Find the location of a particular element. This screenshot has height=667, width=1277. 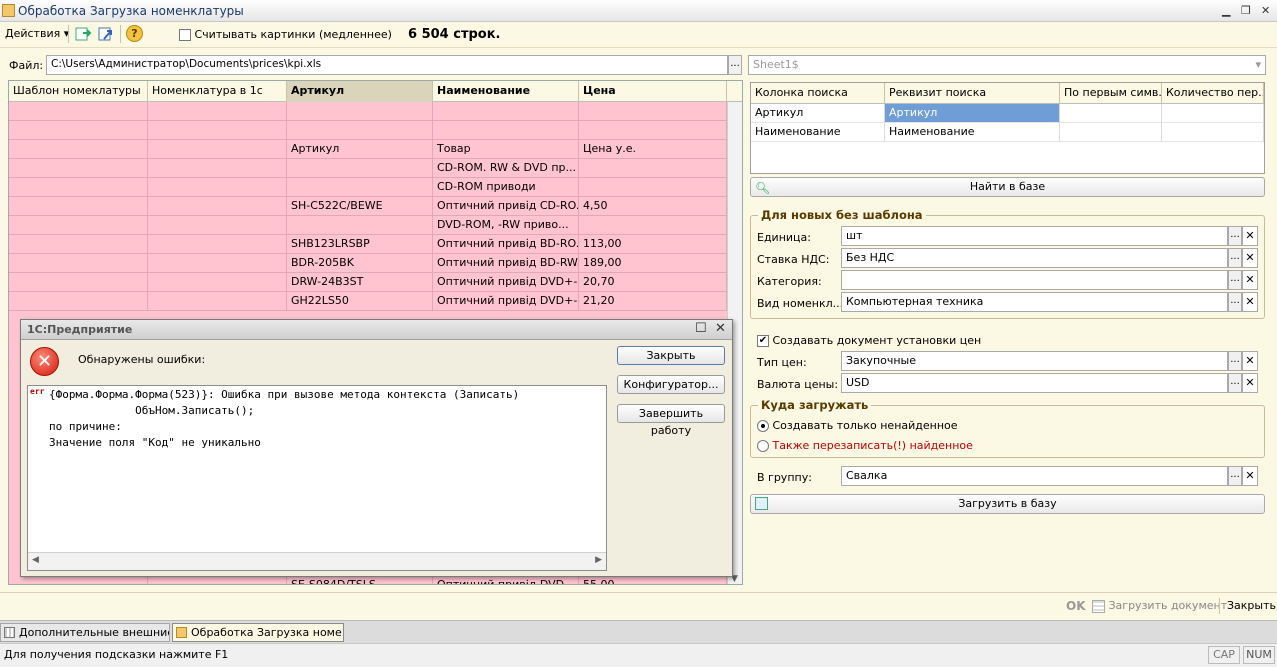

unit-clear-button: ✕ is located at coordinates (1250, 236).